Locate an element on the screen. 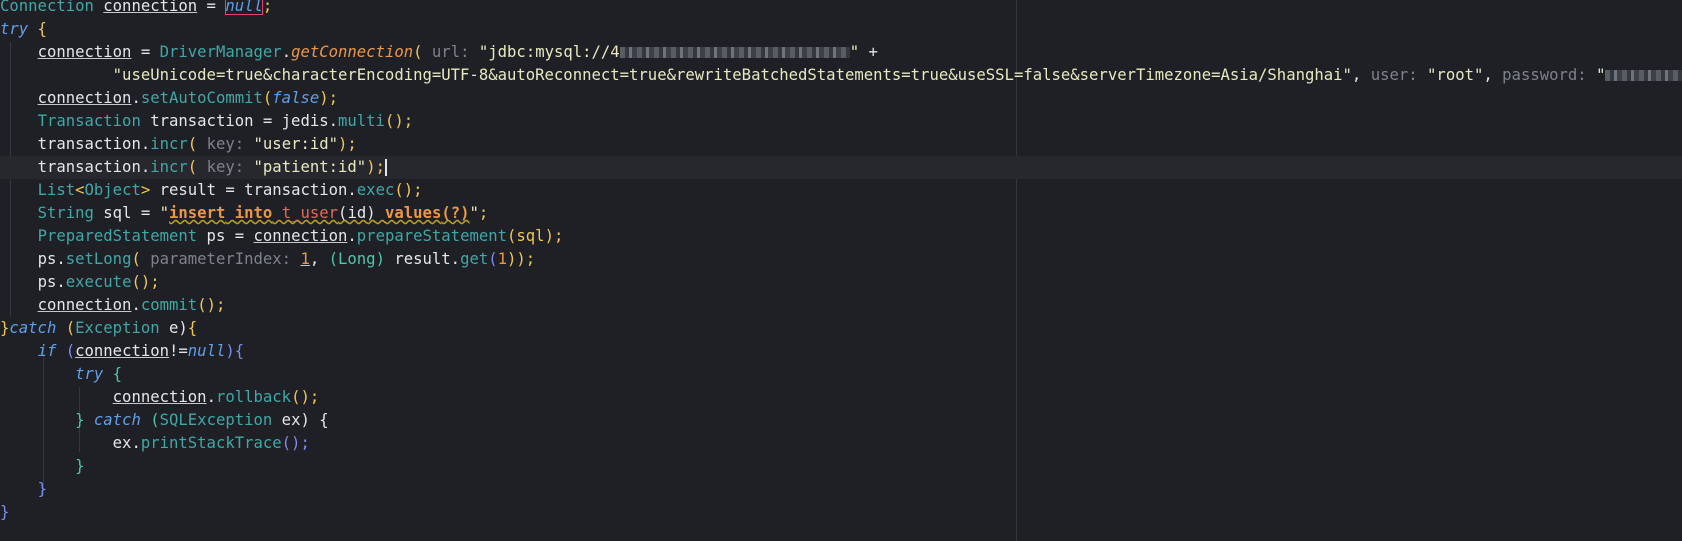 This screenshot has height=541, width=1682. token: String is located at coordinates (65, 213).